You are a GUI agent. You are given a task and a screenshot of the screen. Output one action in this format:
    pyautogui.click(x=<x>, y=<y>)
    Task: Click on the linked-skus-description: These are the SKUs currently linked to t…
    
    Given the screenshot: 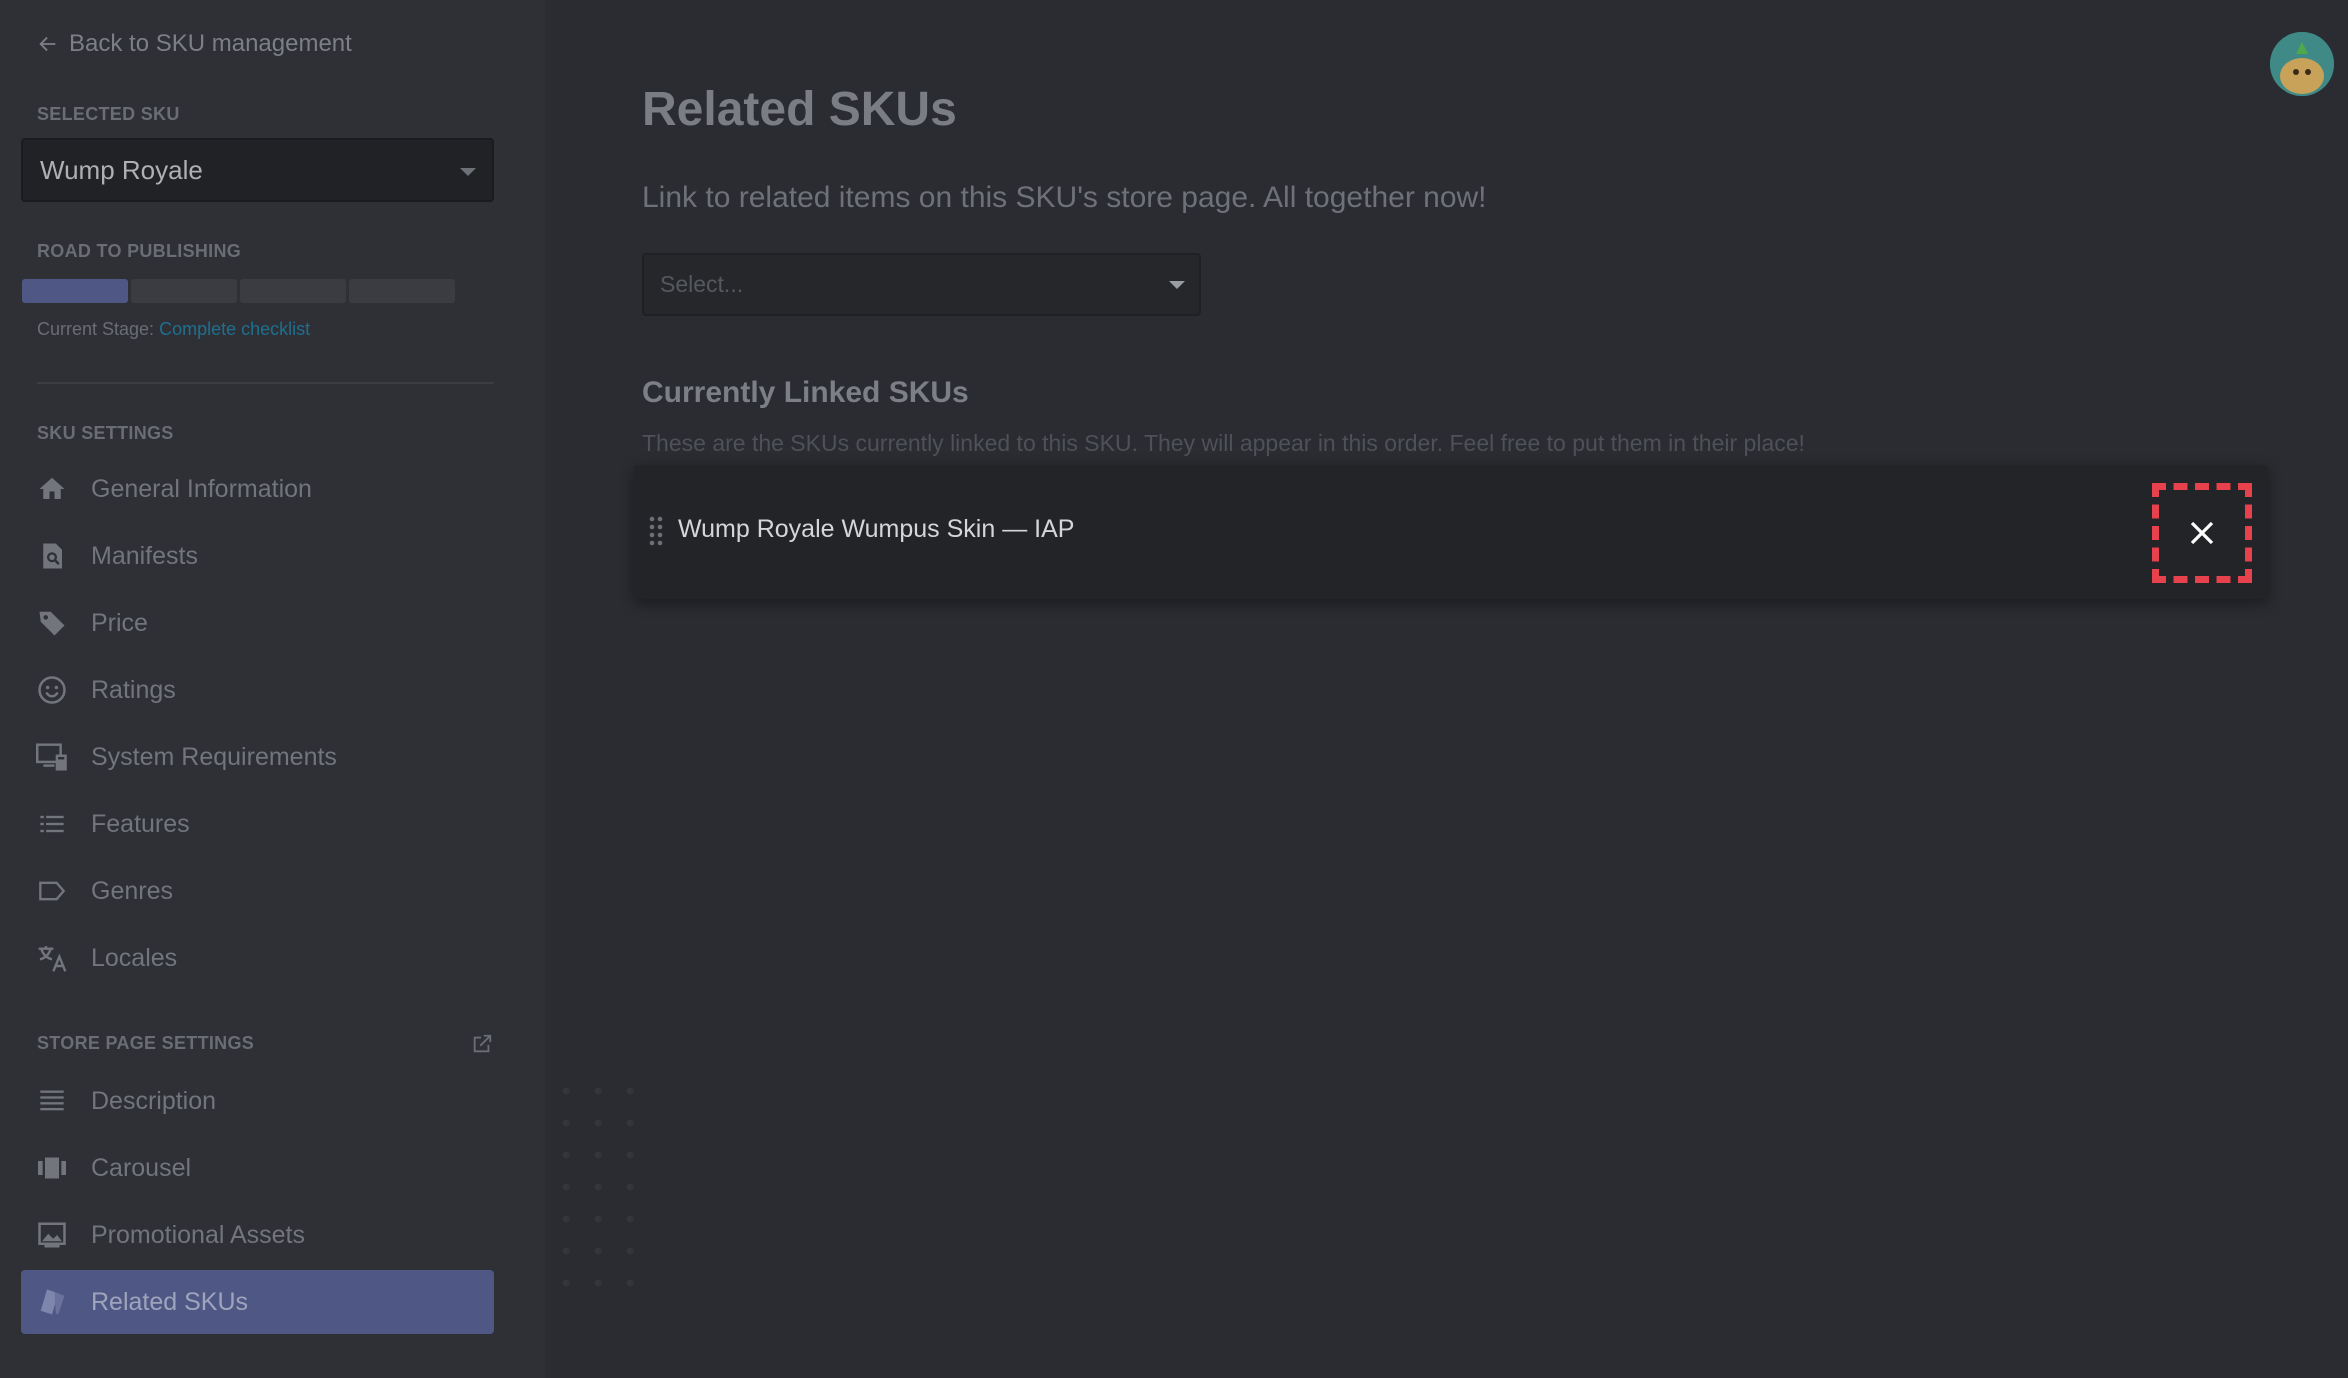 What is the action you would take?
    pyautogui.click(x=1223, y=443)
    